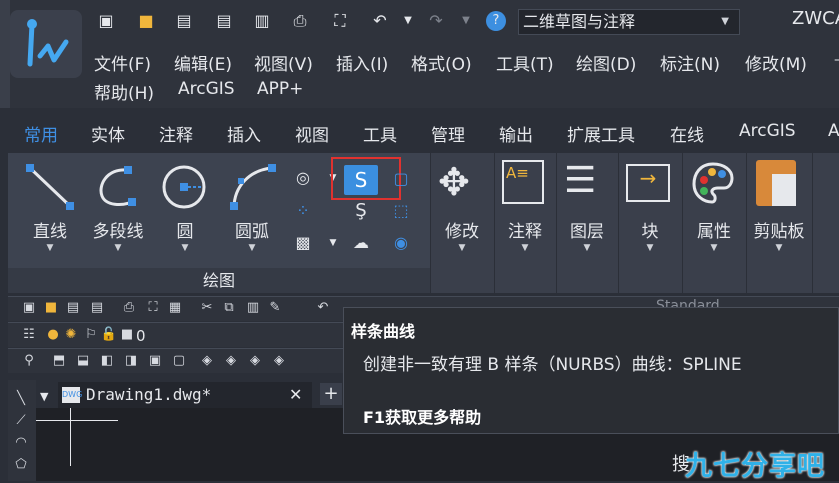 This screenshot has height=483, width=839. I want to click on tab-home: 常用, so click(41, 133).